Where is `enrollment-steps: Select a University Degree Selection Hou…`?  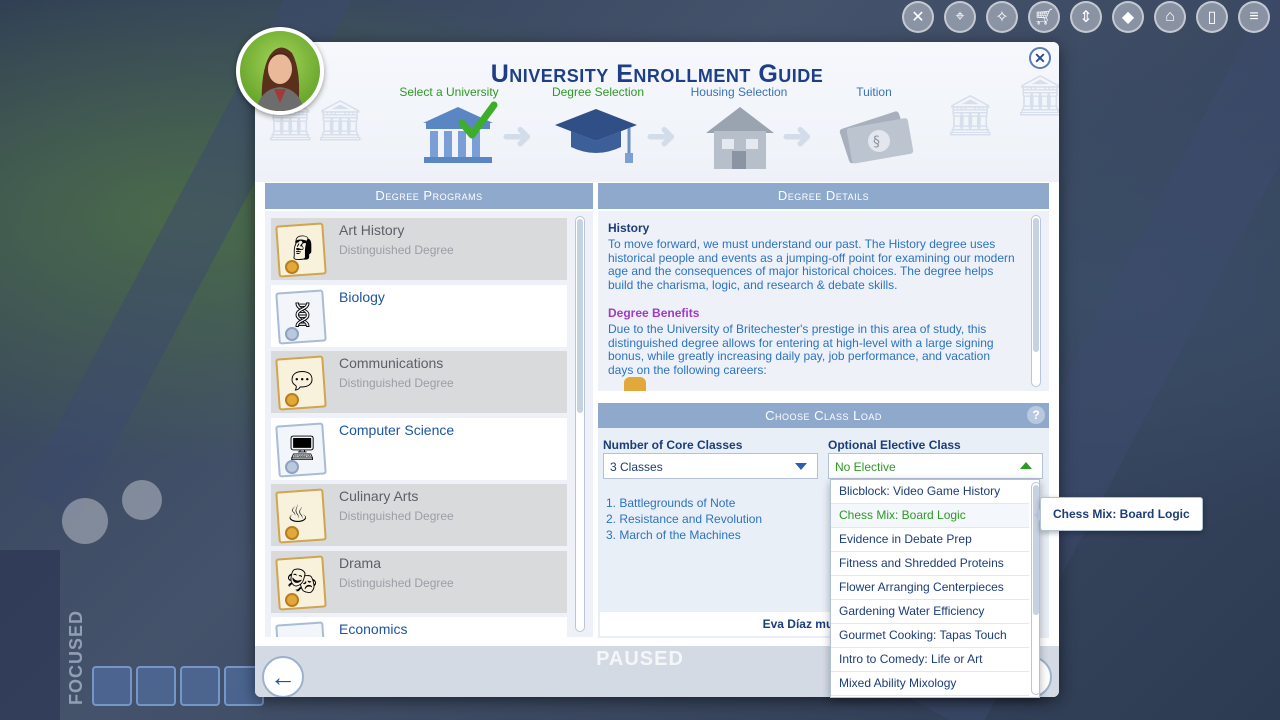 enrollment-steps: Select a University Degree Selection Hou… is located at coordinates (657, 132).